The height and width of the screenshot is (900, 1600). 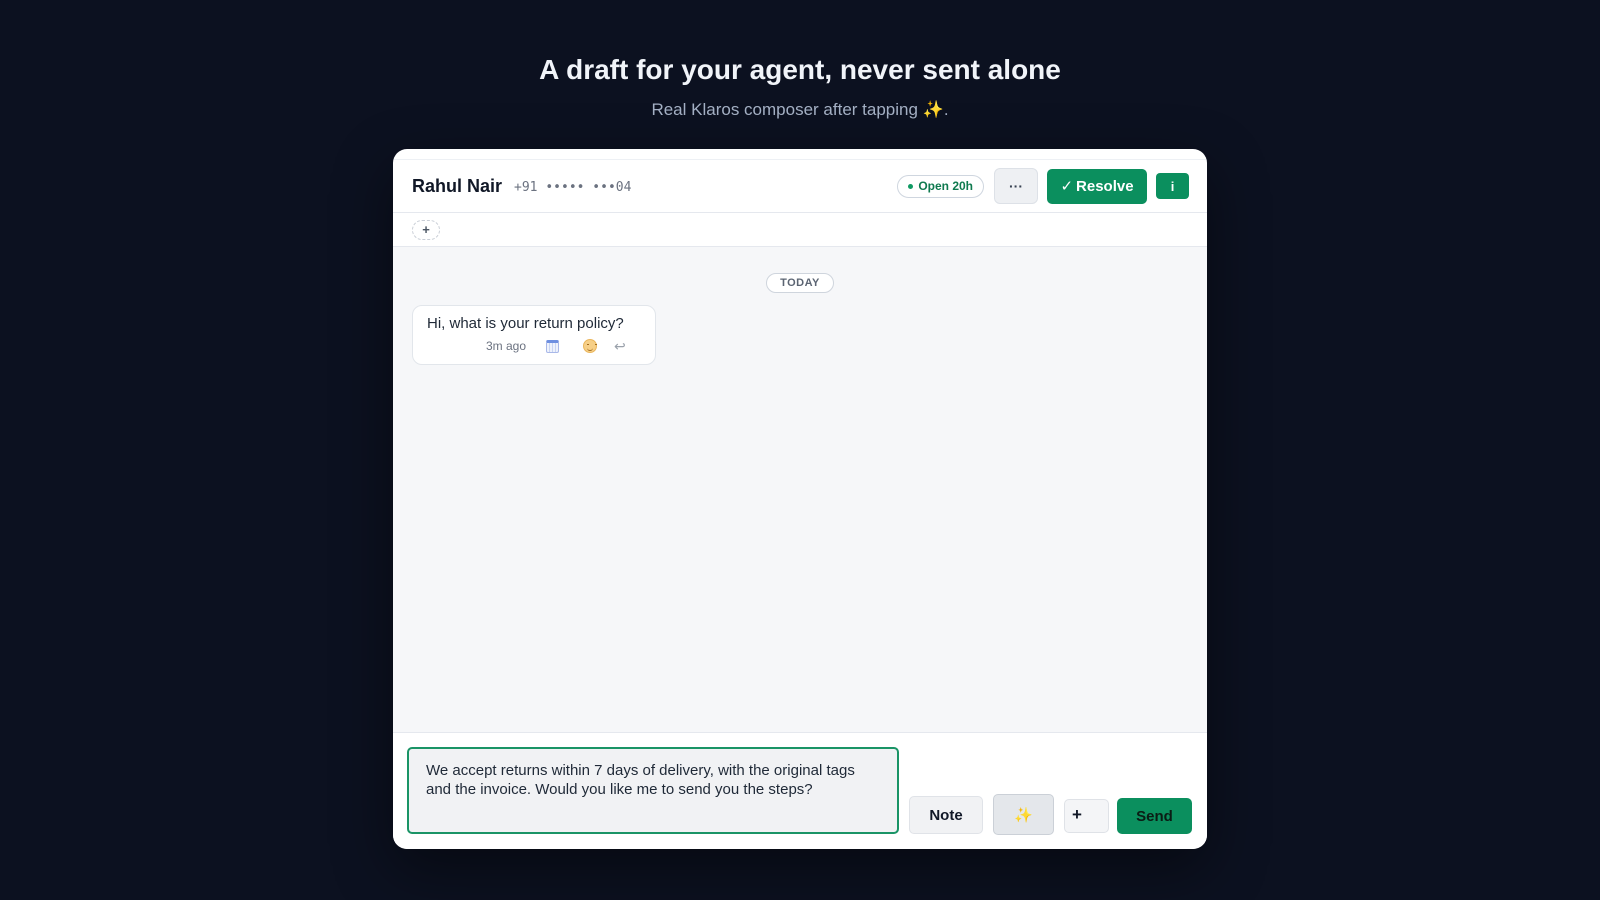 I want to click on incoming-message: Hi, what is your return policy? 3m ago ↩, so click(x=534, y=335).